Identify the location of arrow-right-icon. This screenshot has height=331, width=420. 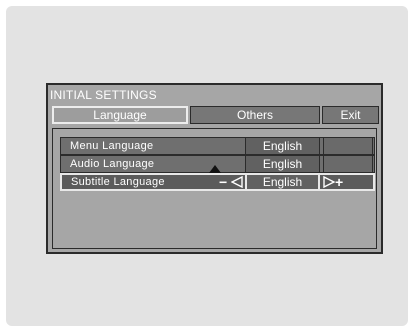
(329, 182).